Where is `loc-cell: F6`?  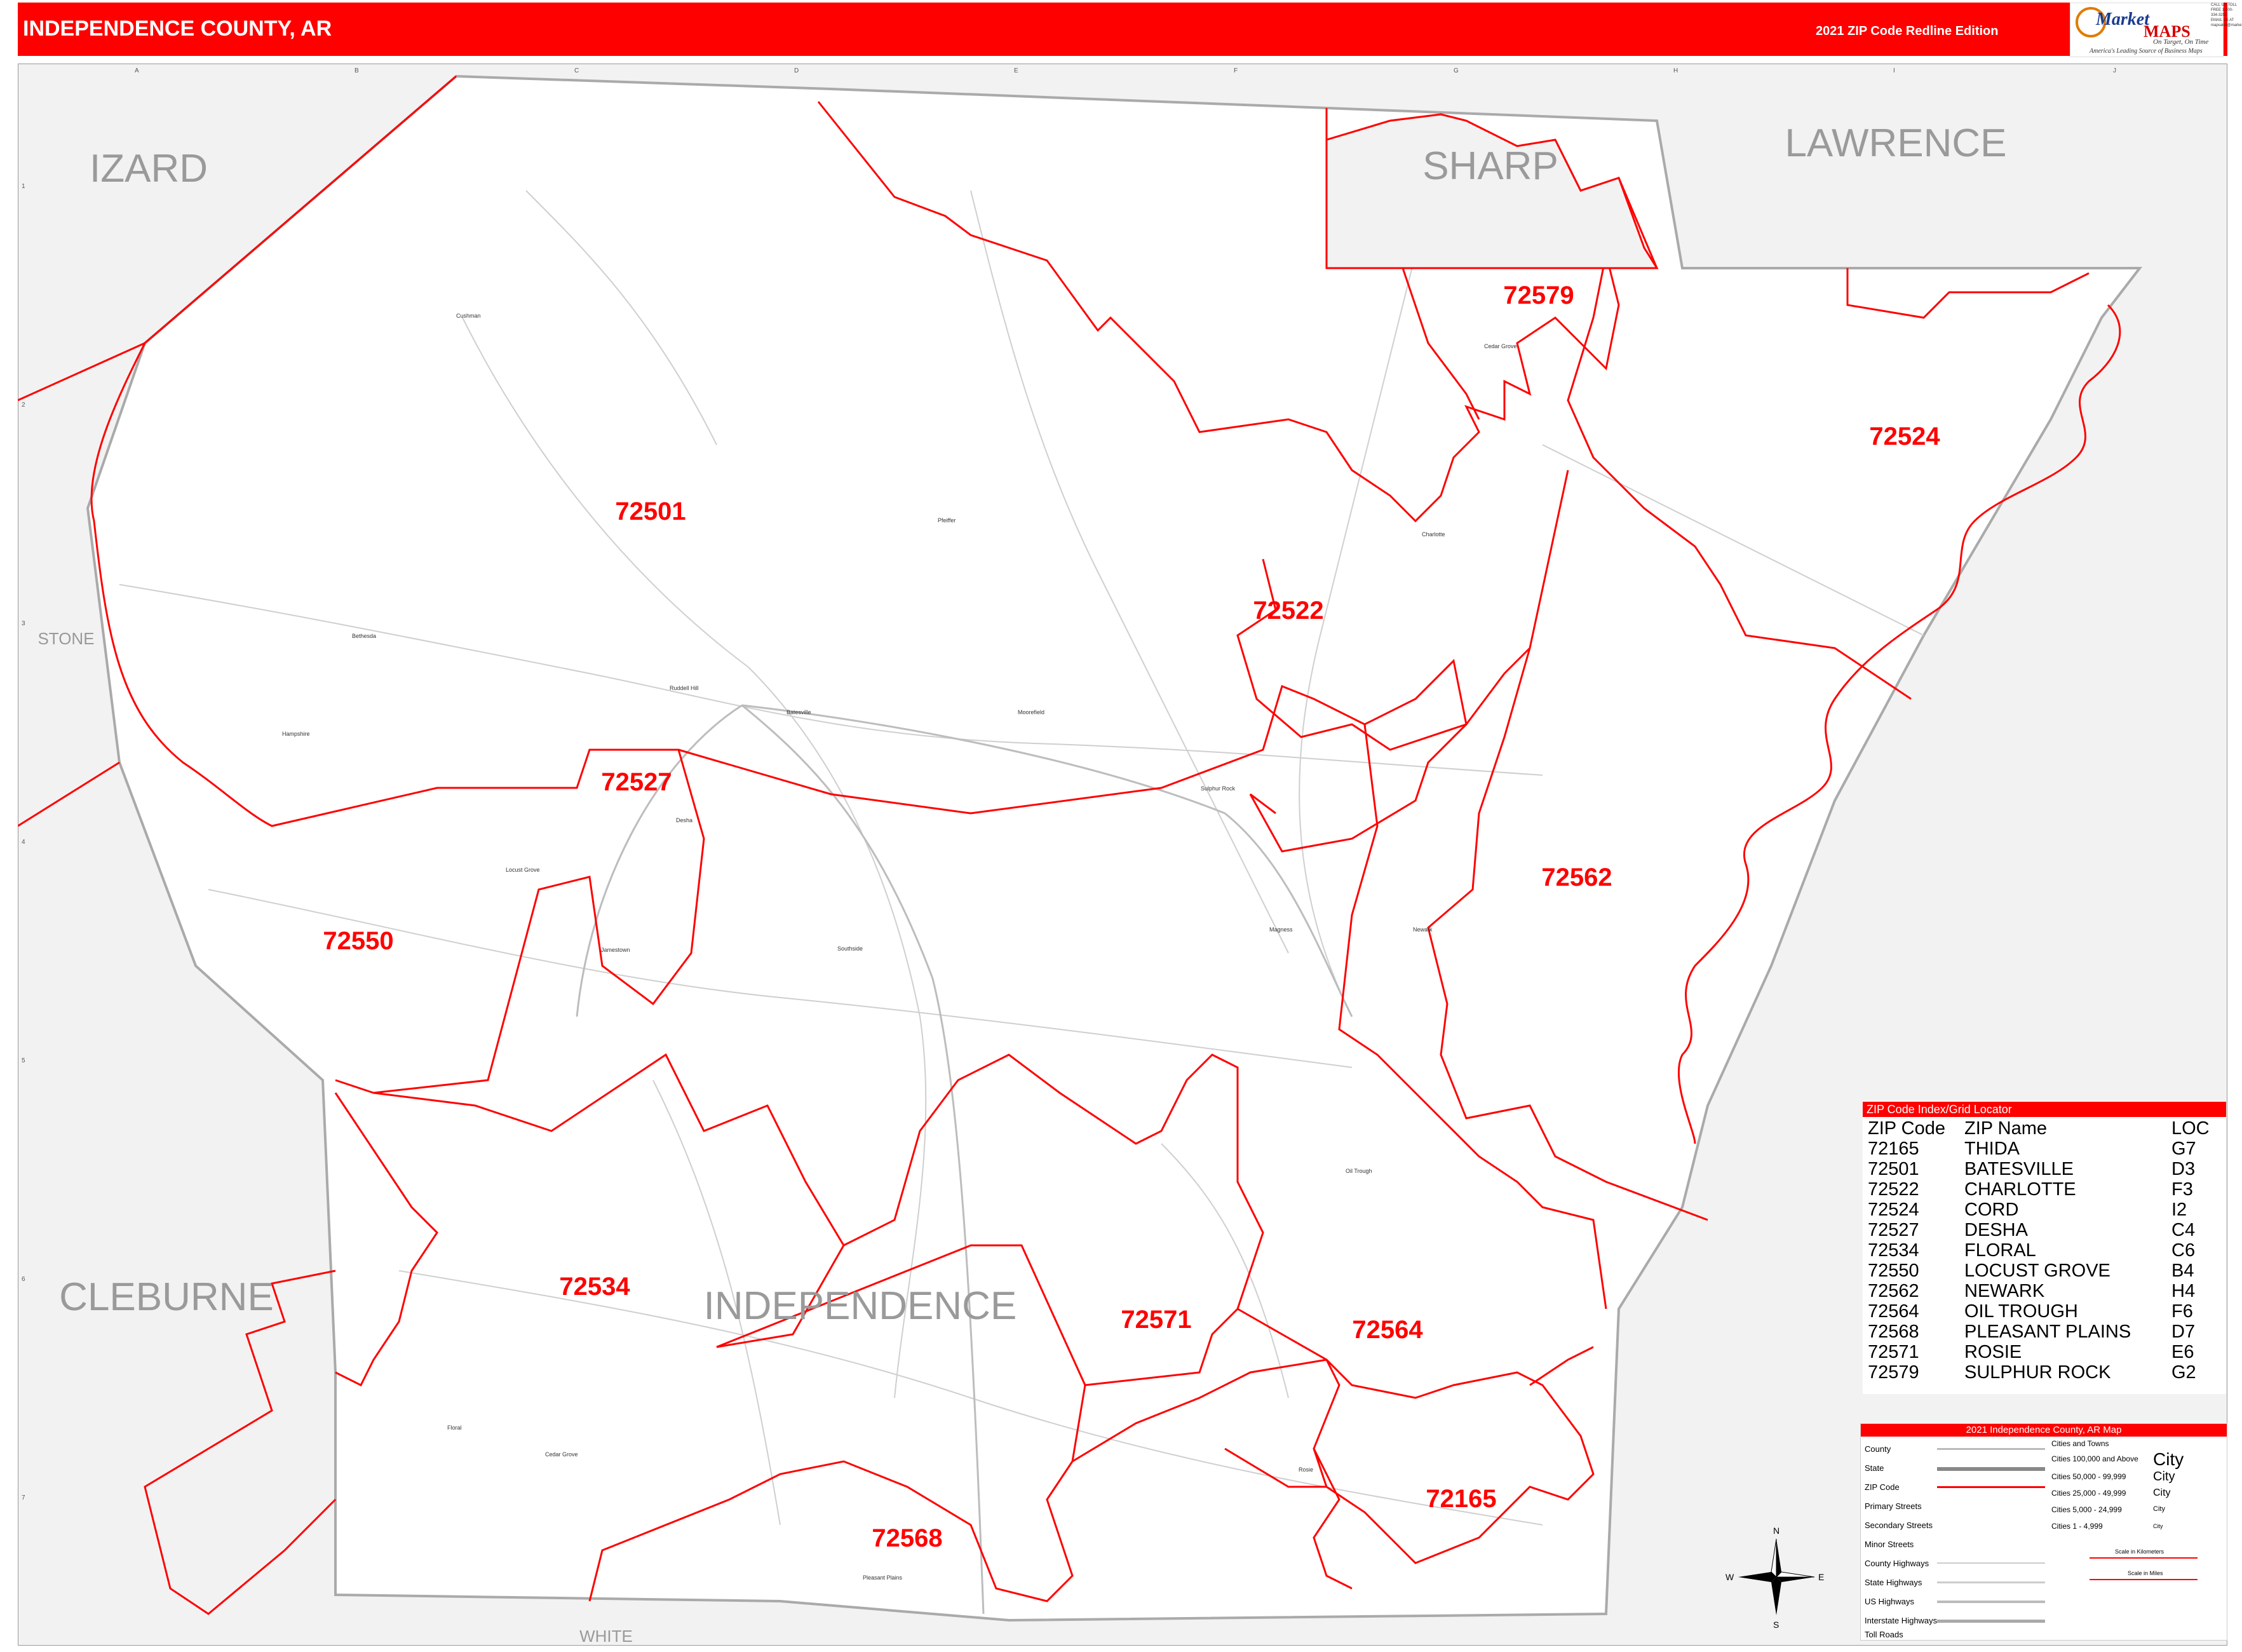 loc-cell: F6 is located at coordinates (2182, 1311).